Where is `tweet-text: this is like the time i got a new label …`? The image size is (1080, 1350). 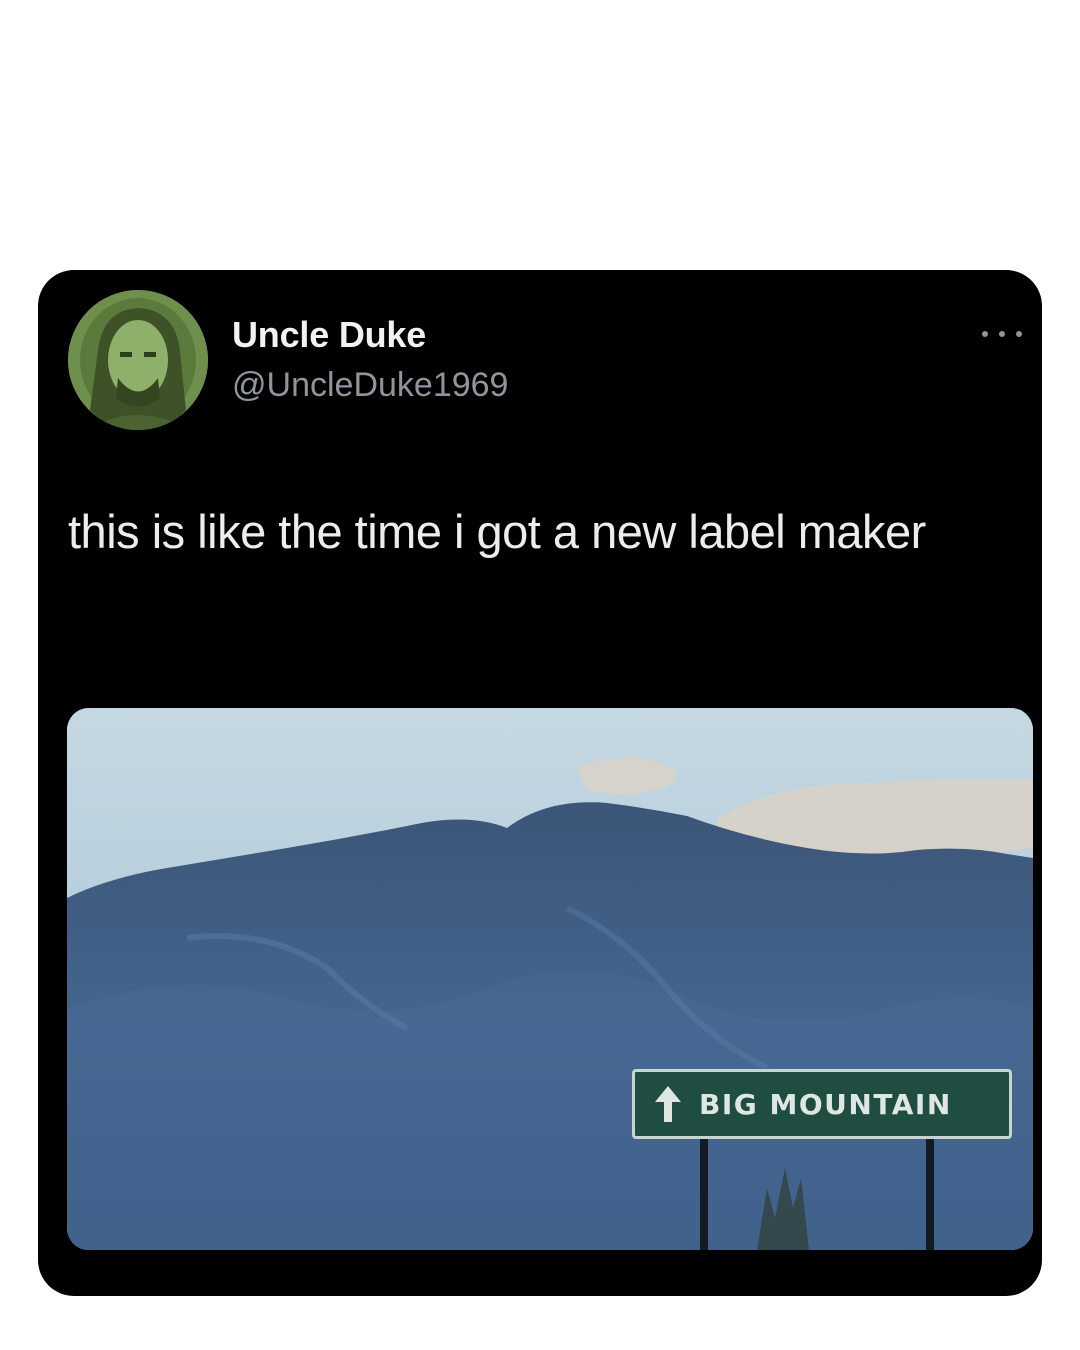 tweet-text: this is like the time i got a new label … is located at coordinates (497, 531).